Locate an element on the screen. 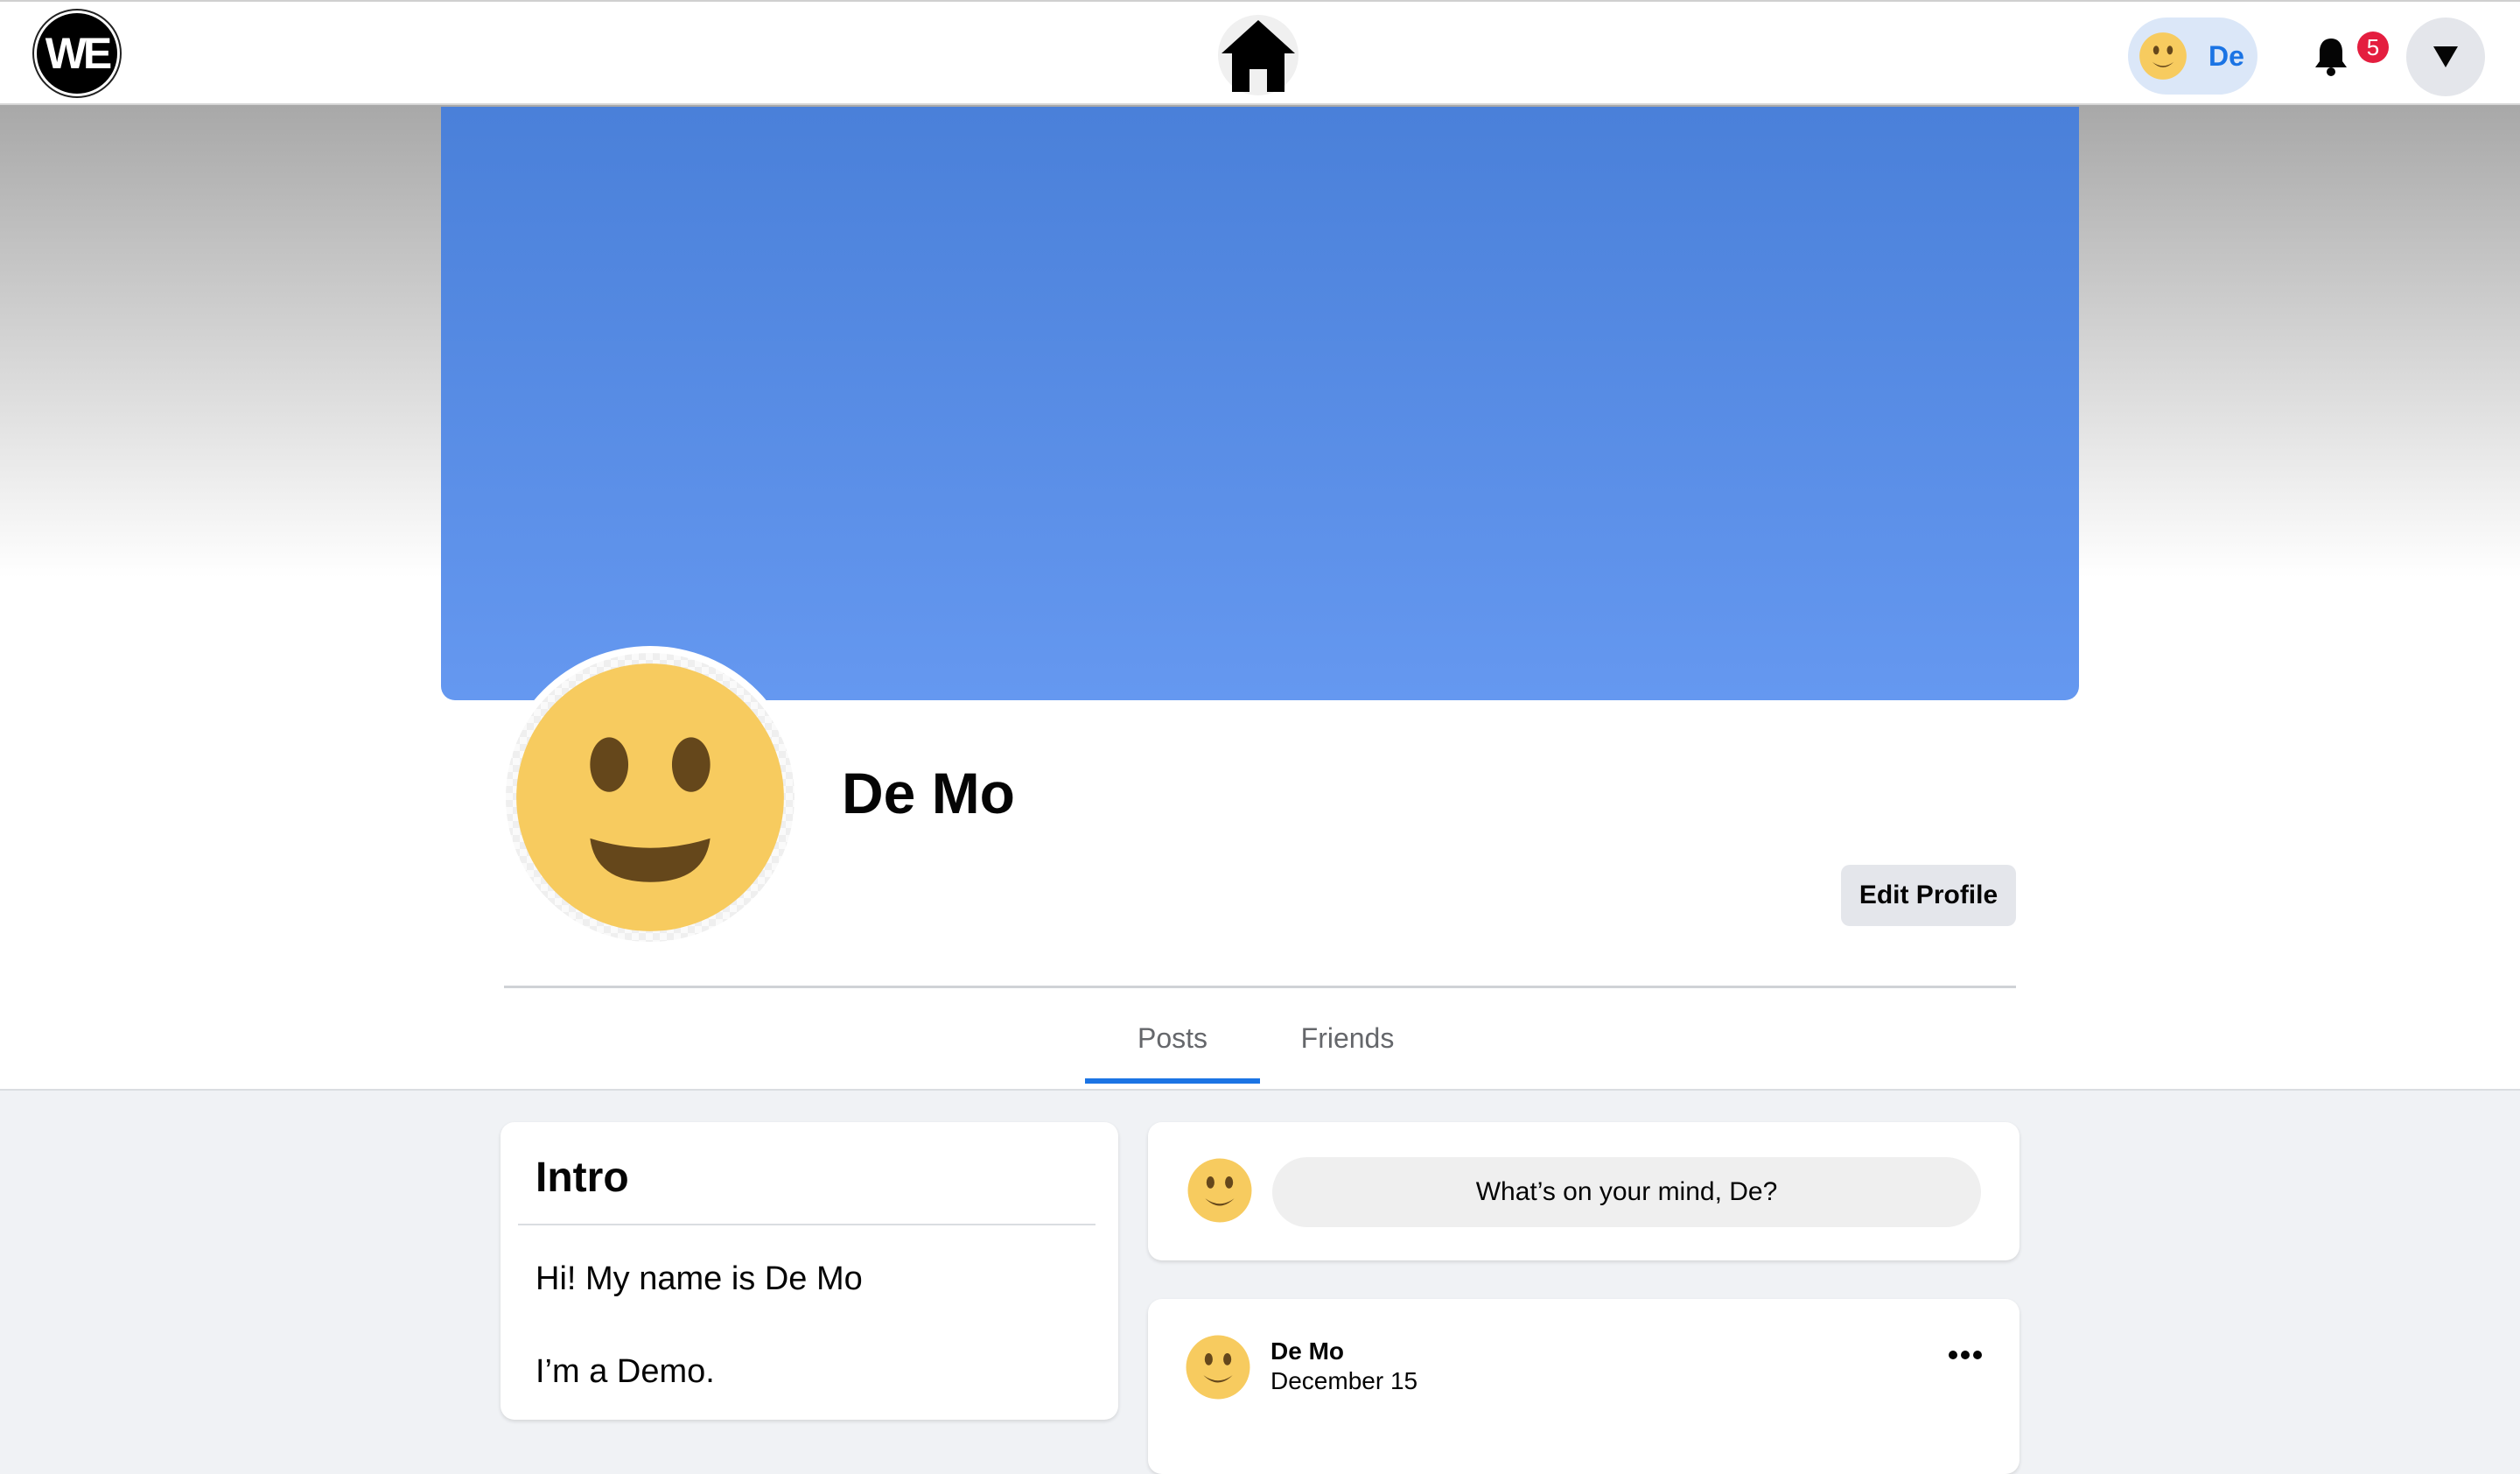 This screenshot has height=1474, width=2520. post-card: De Mo December 15 is located at coordinates (1584, 1386).